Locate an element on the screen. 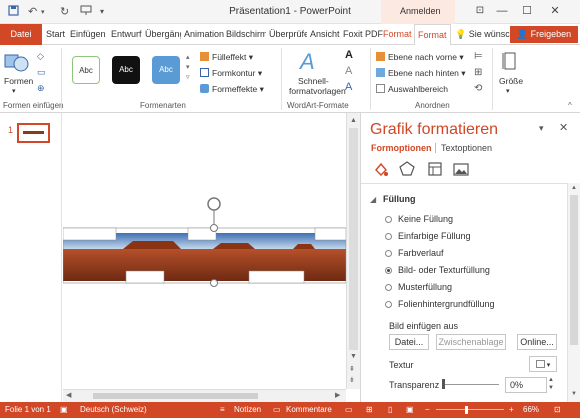 This screenshot has height=418, width=580. transparency-slider-thumb is located at coordinates (443, 384).